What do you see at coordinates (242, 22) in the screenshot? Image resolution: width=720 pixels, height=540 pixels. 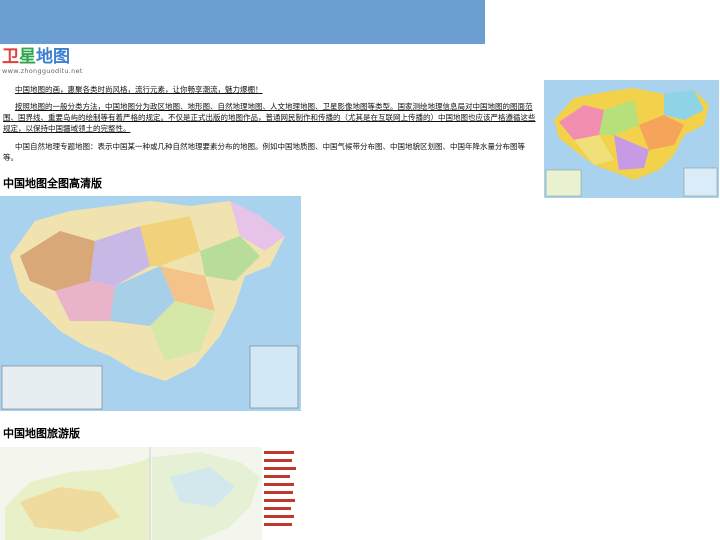 I see `top-banner` at bounding box center [242, 22].